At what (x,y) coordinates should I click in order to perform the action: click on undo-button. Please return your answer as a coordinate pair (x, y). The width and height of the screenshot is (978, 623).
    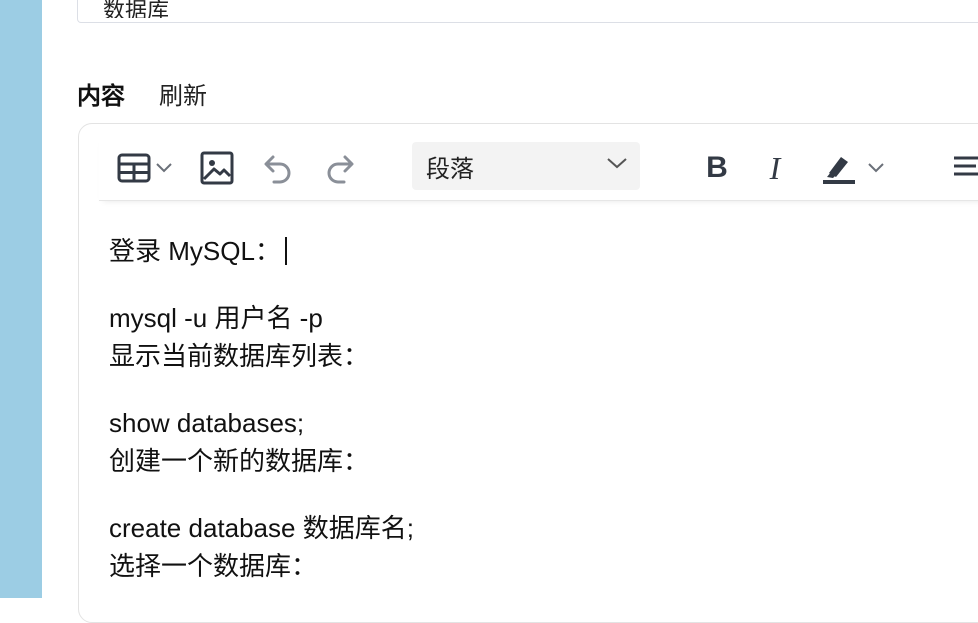
    Looking at the image, I should click on (277, 168).